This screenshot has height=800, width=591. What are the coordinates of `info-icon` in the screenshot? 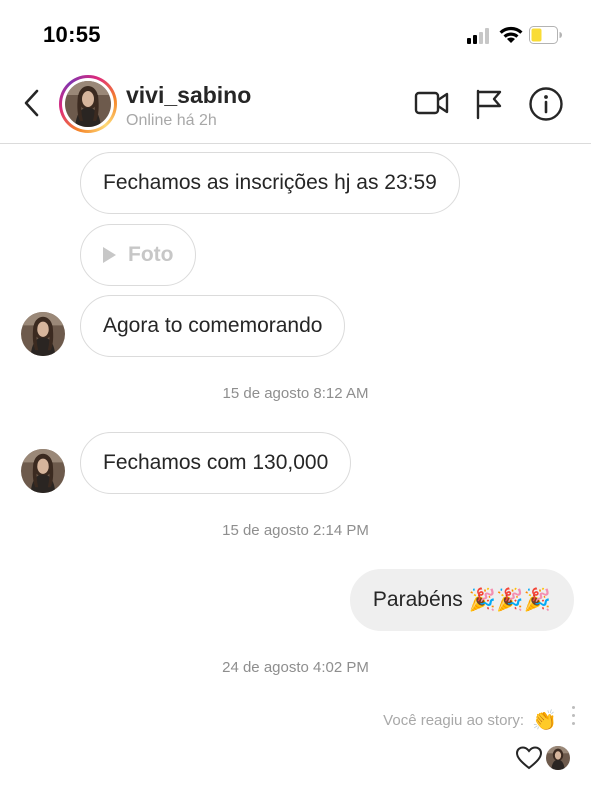 It's located at (546, 104).